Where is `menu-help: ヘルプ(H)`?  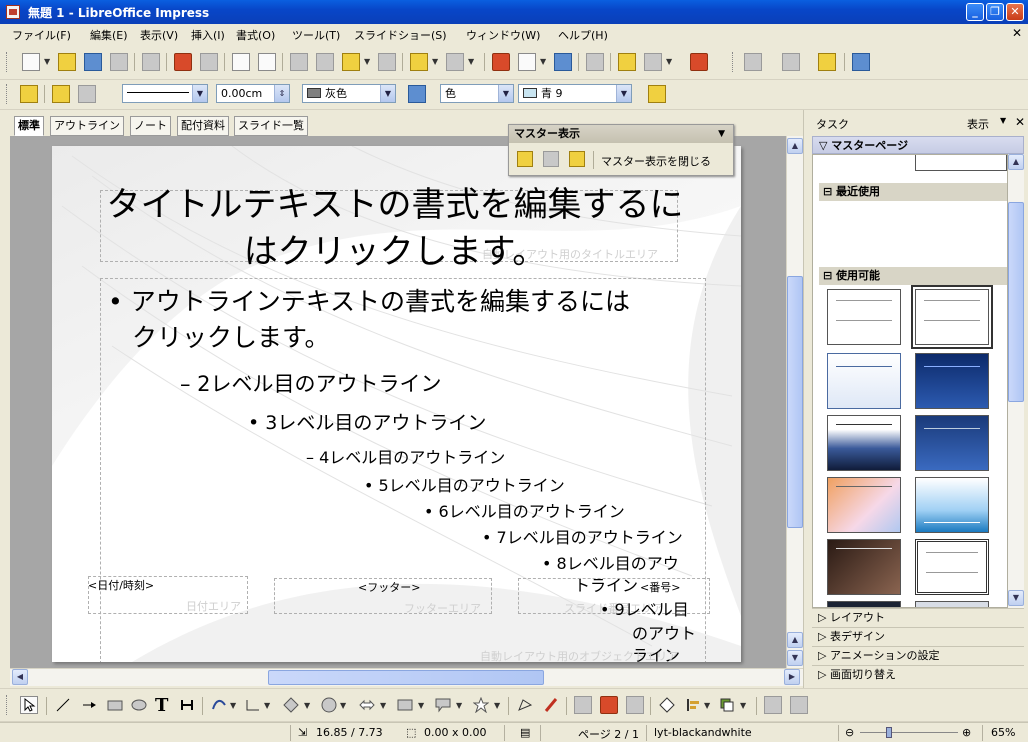
menu-help: ヘルプ(H) is located at coordinates (583, 35).